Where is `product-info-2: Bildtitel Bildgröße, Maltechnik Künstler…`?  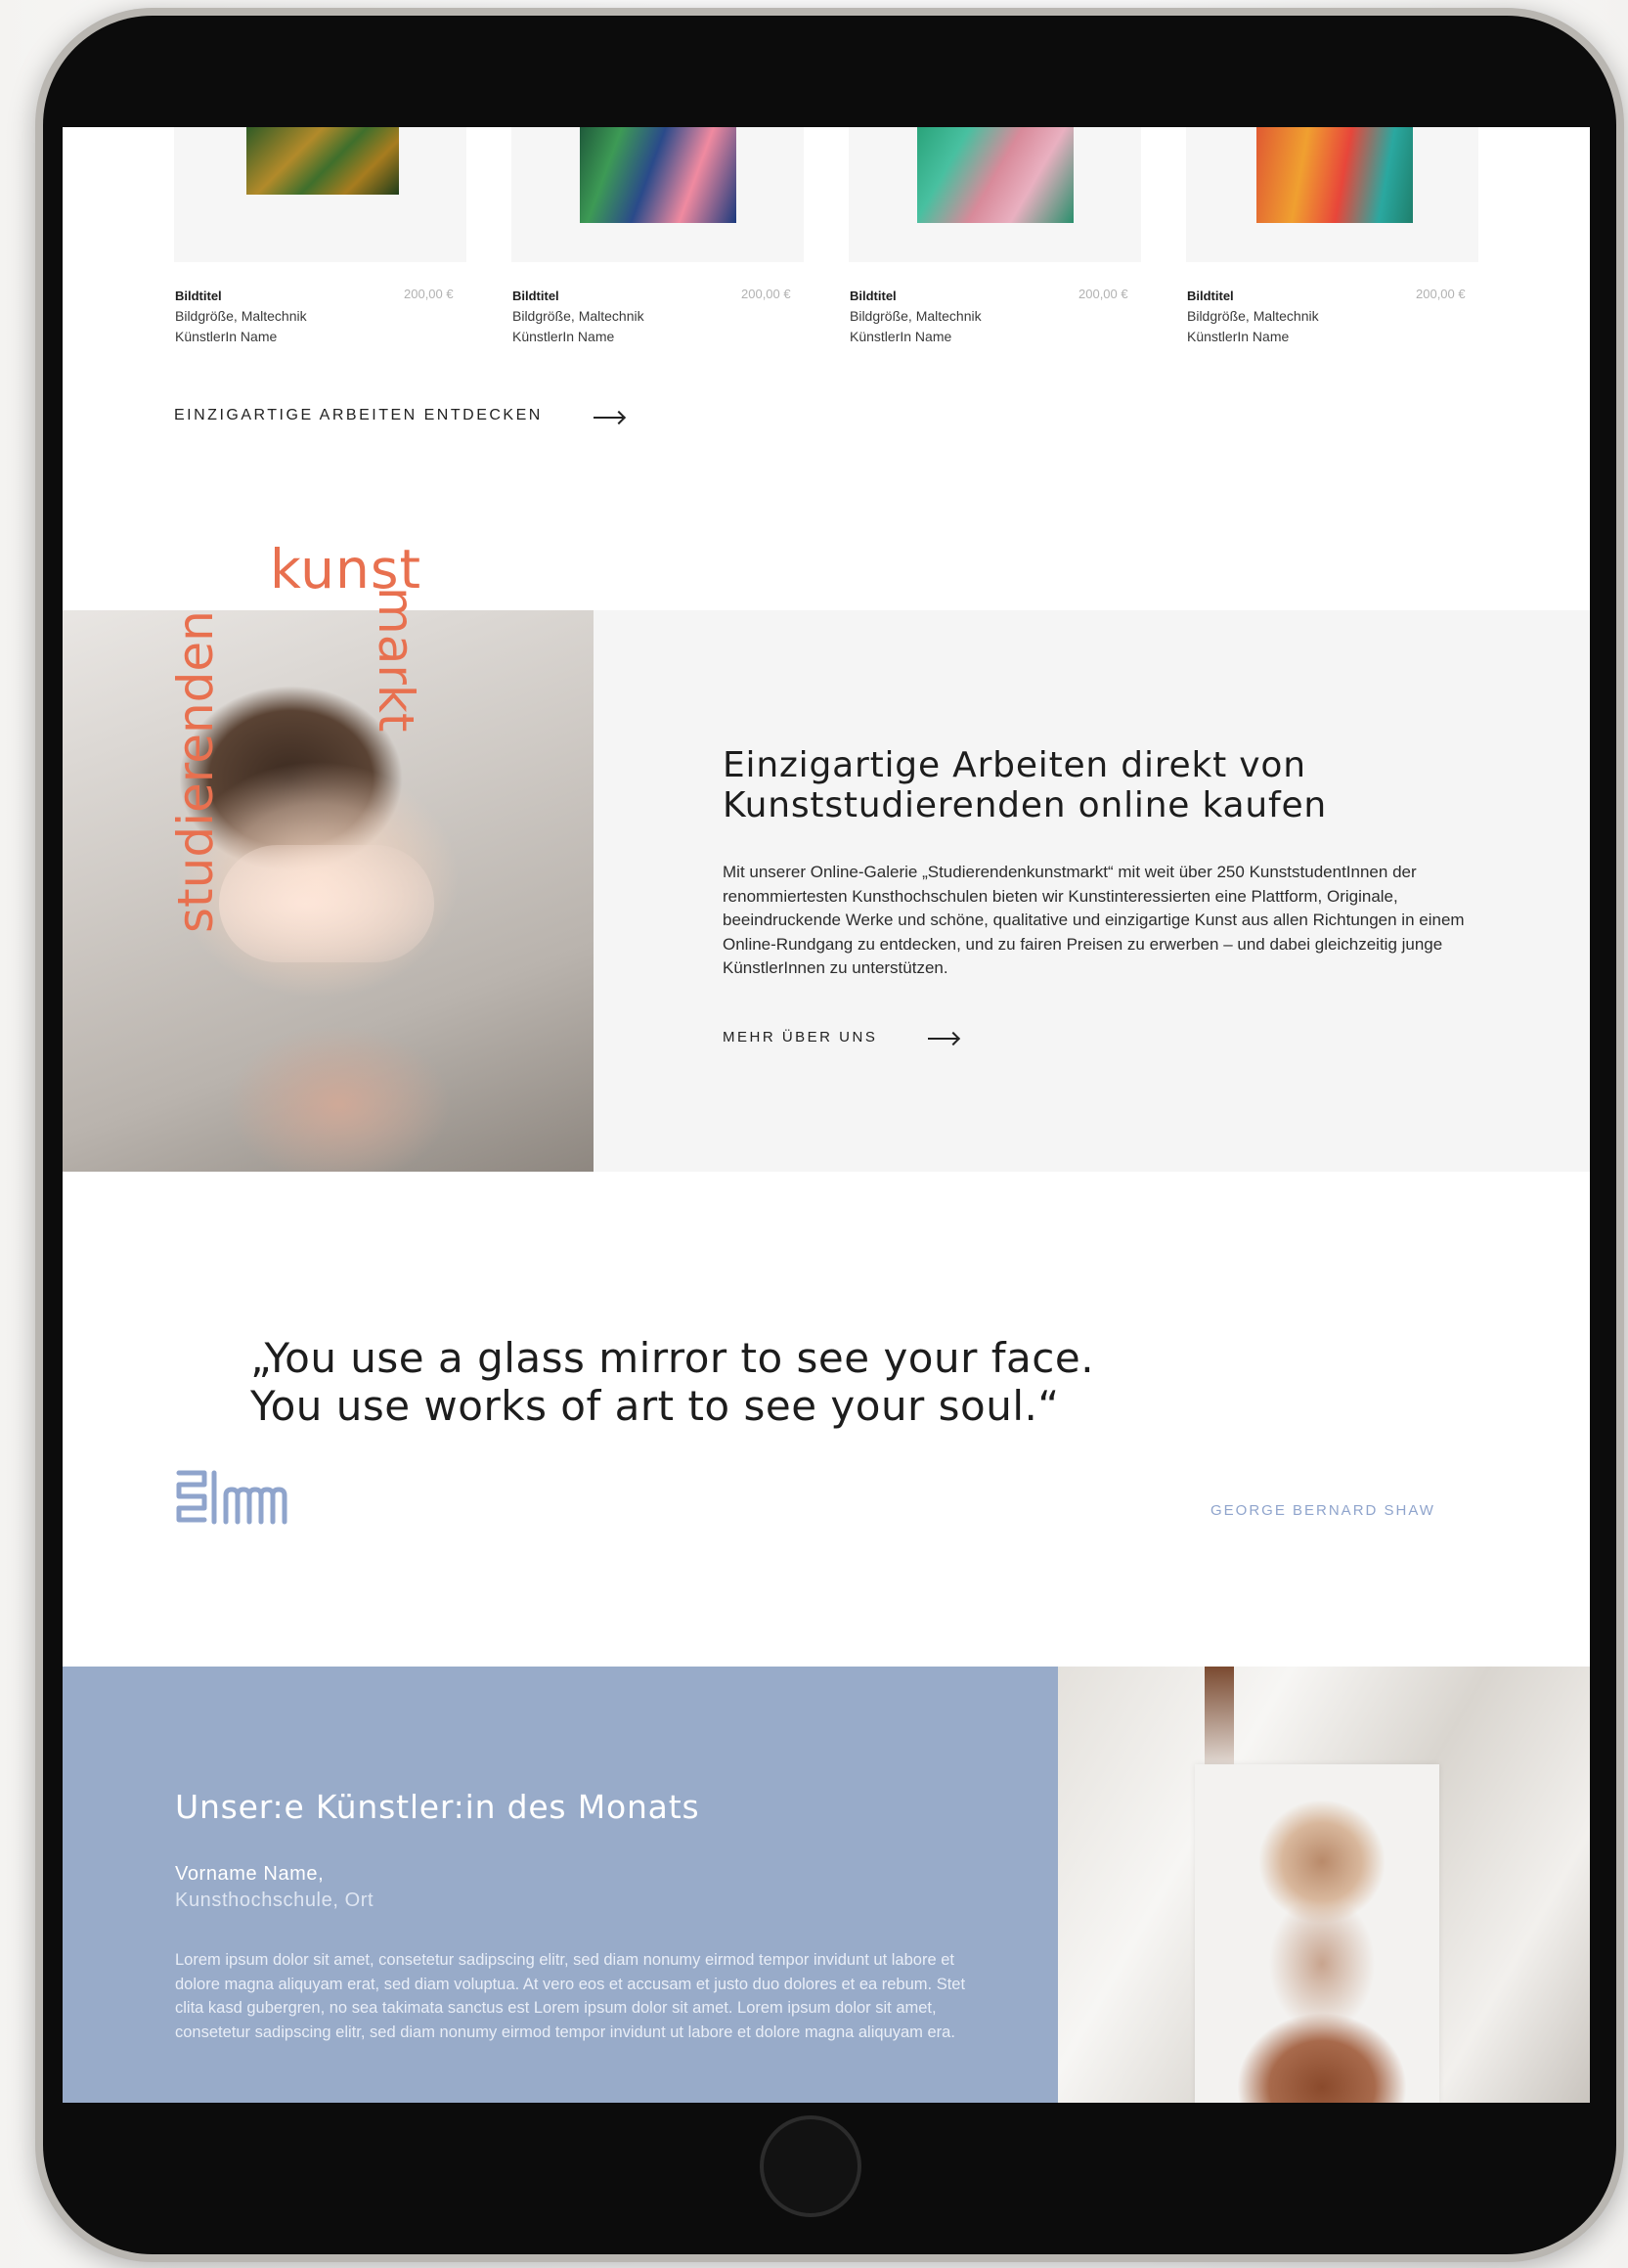
product-info-2: Bildtitel Bildgröße, Maltechnik Künstler… is located at coordinates (578, 316).